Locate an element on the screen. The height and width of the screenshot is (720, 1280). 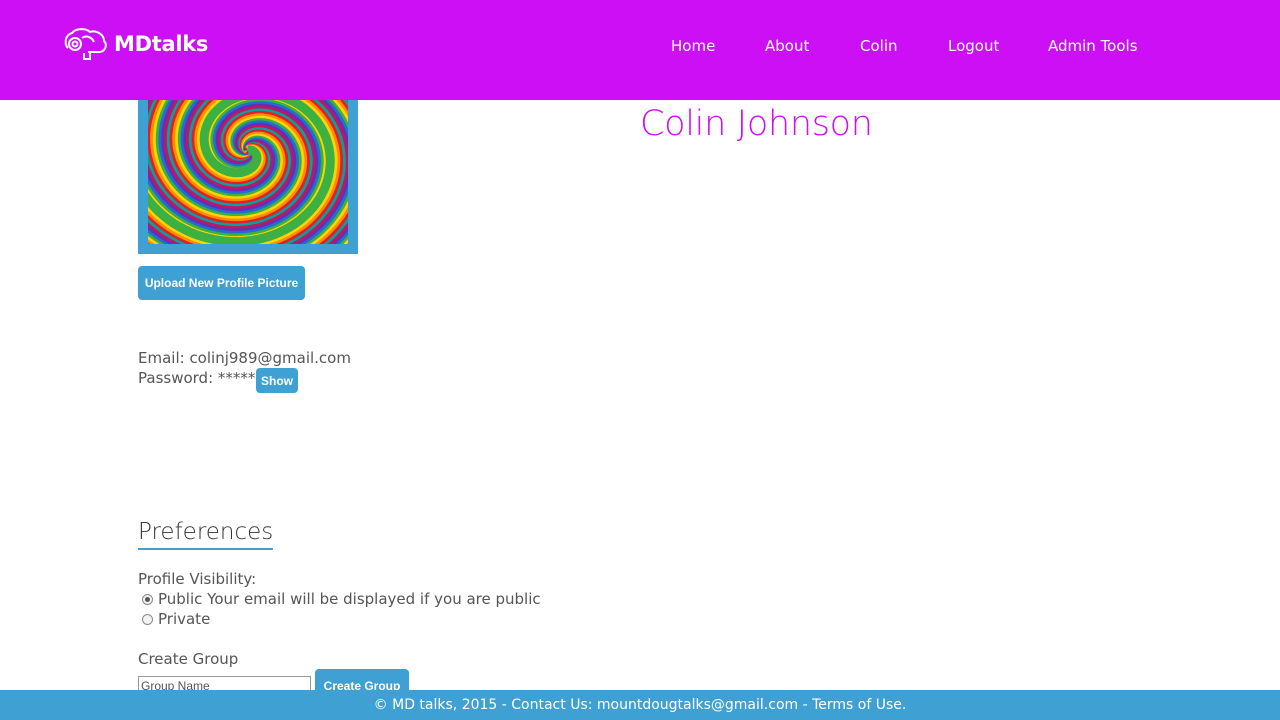
main-nav: Home About Colin Logout Admin Tools is located at coordinates (640, 46).